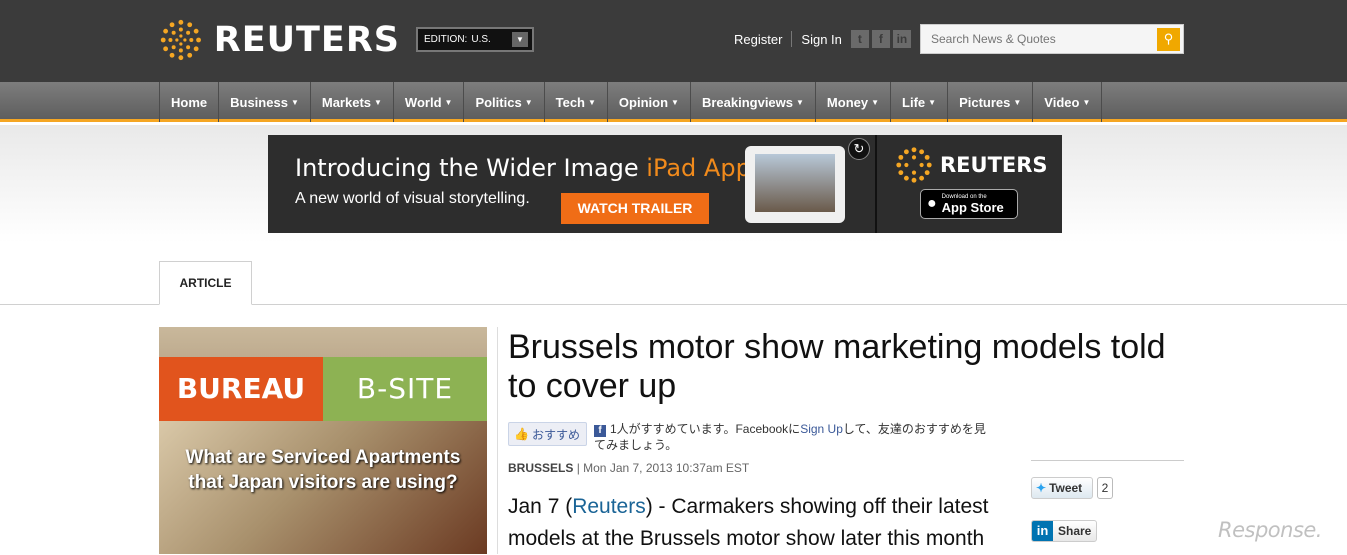 This screenshot has height=555, width=1347. I want to click on banner-divider, so click(876, 184).